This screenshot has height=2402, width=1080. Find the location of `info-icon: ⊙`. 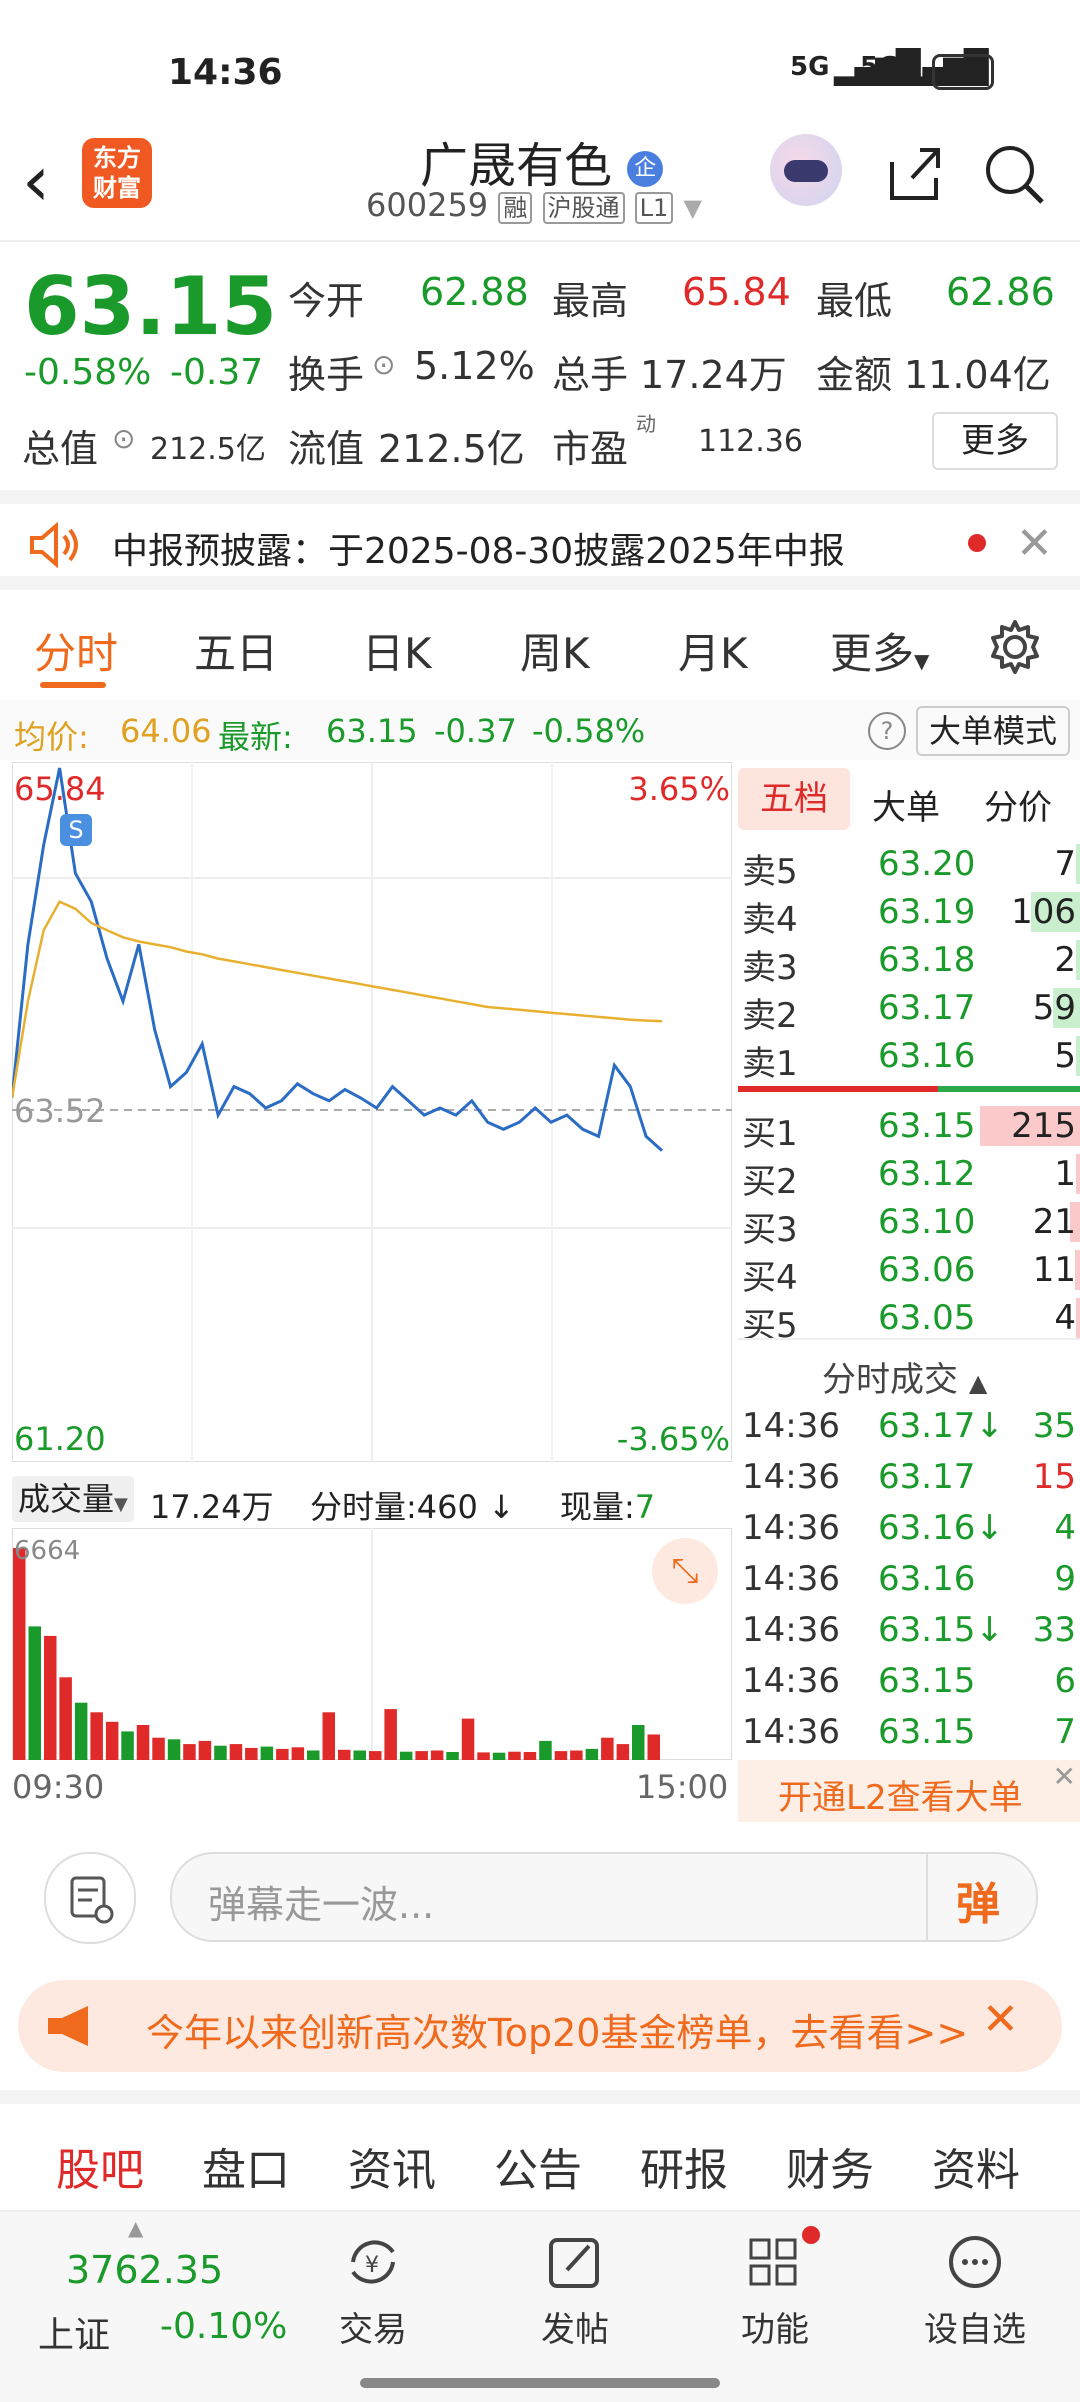

info-icon: ⊙ is located at coordinates (123, 438).